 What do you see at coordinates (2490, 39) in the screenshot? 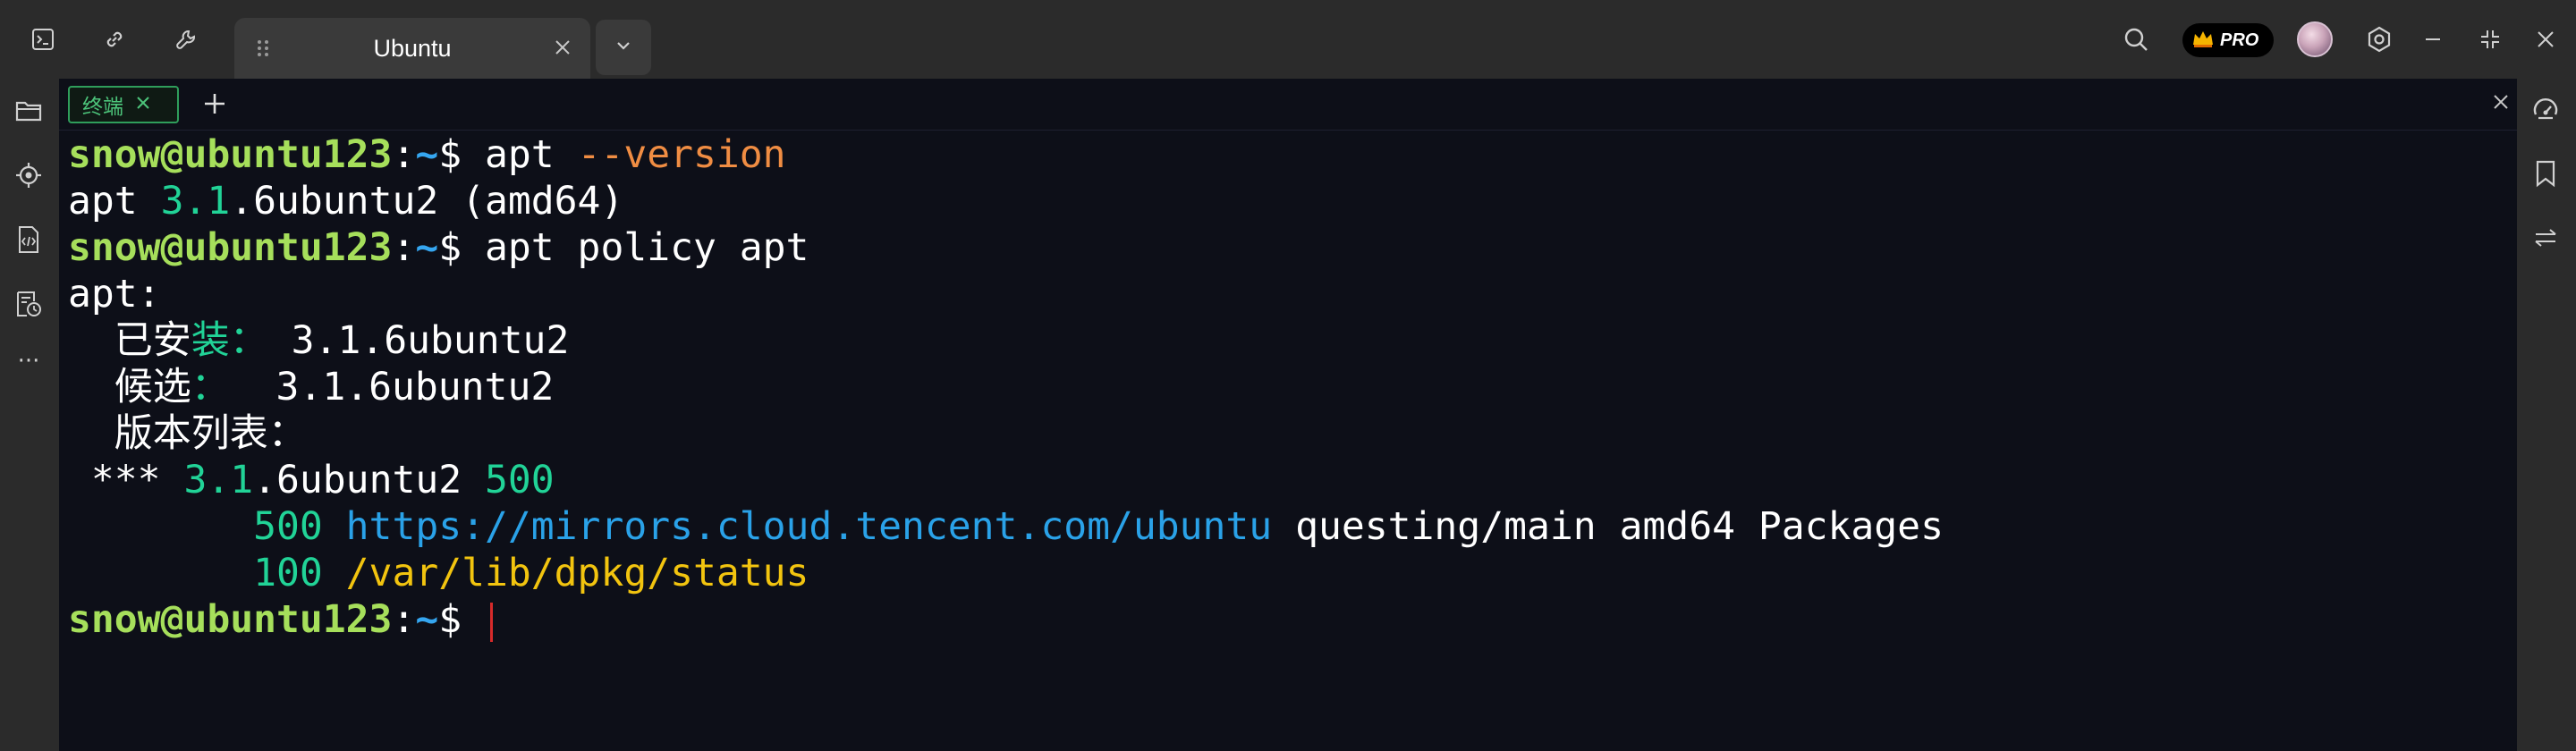
I see `restore-icon` at bounding box center [2490, 39].